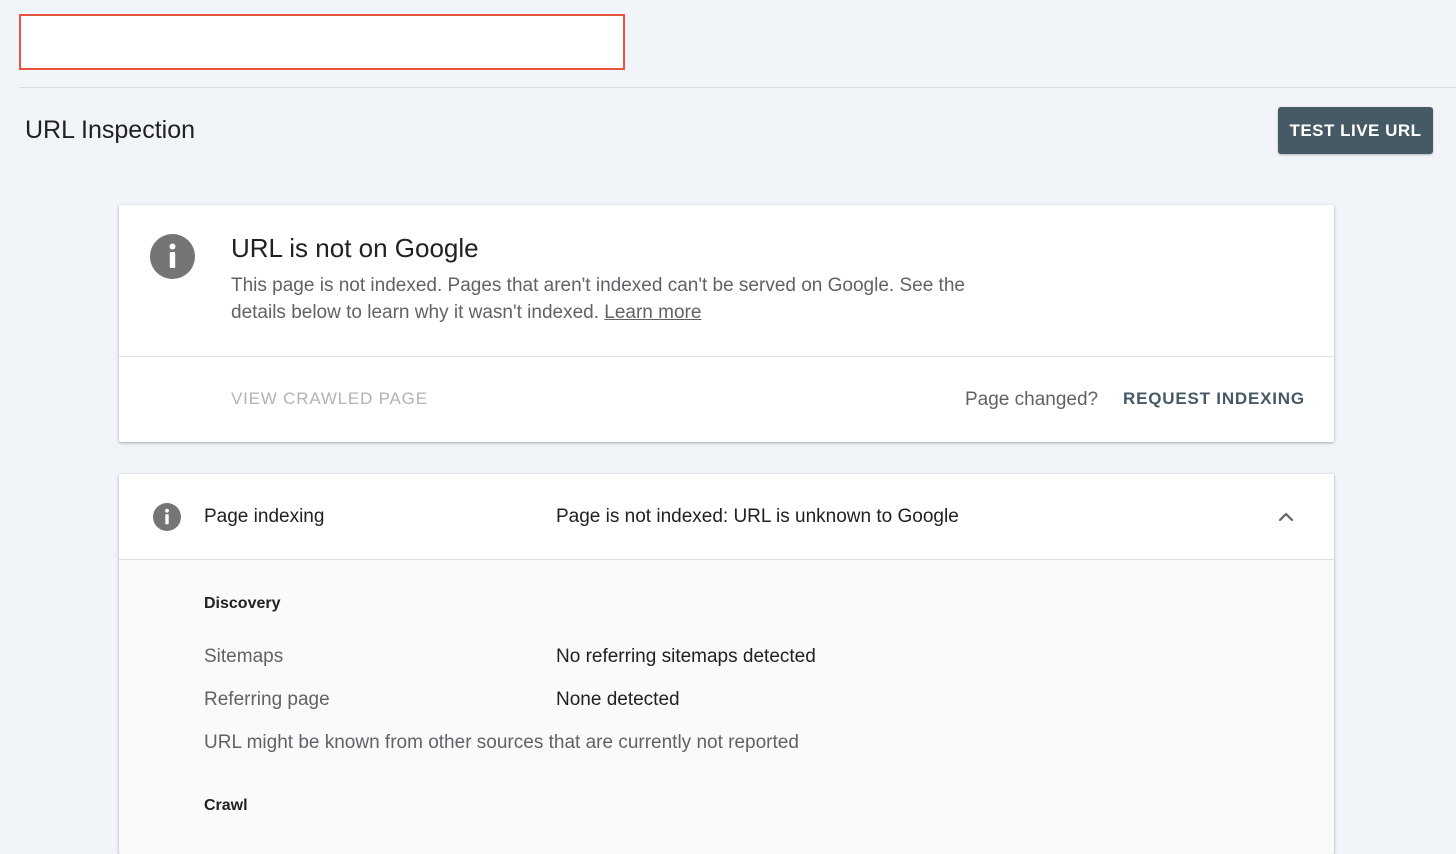 This screenshot has width=1456, height=854. I want to click on status-card-divider, so click(726, 356).